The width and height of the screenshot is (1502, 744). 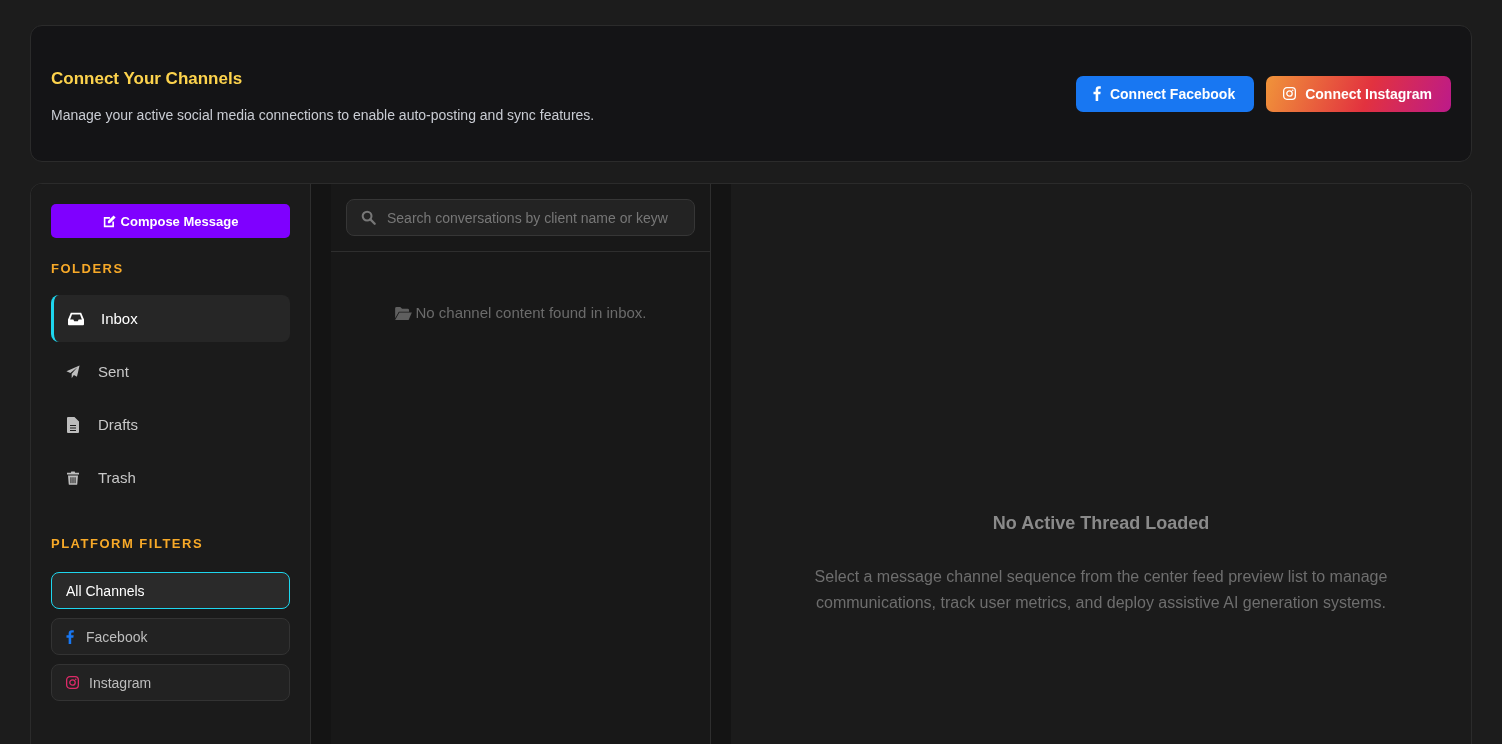 What do you see at coordinates (170, 477) in the screenshot?
I see `folder-item: Trash` at bounding box center [170, 477].